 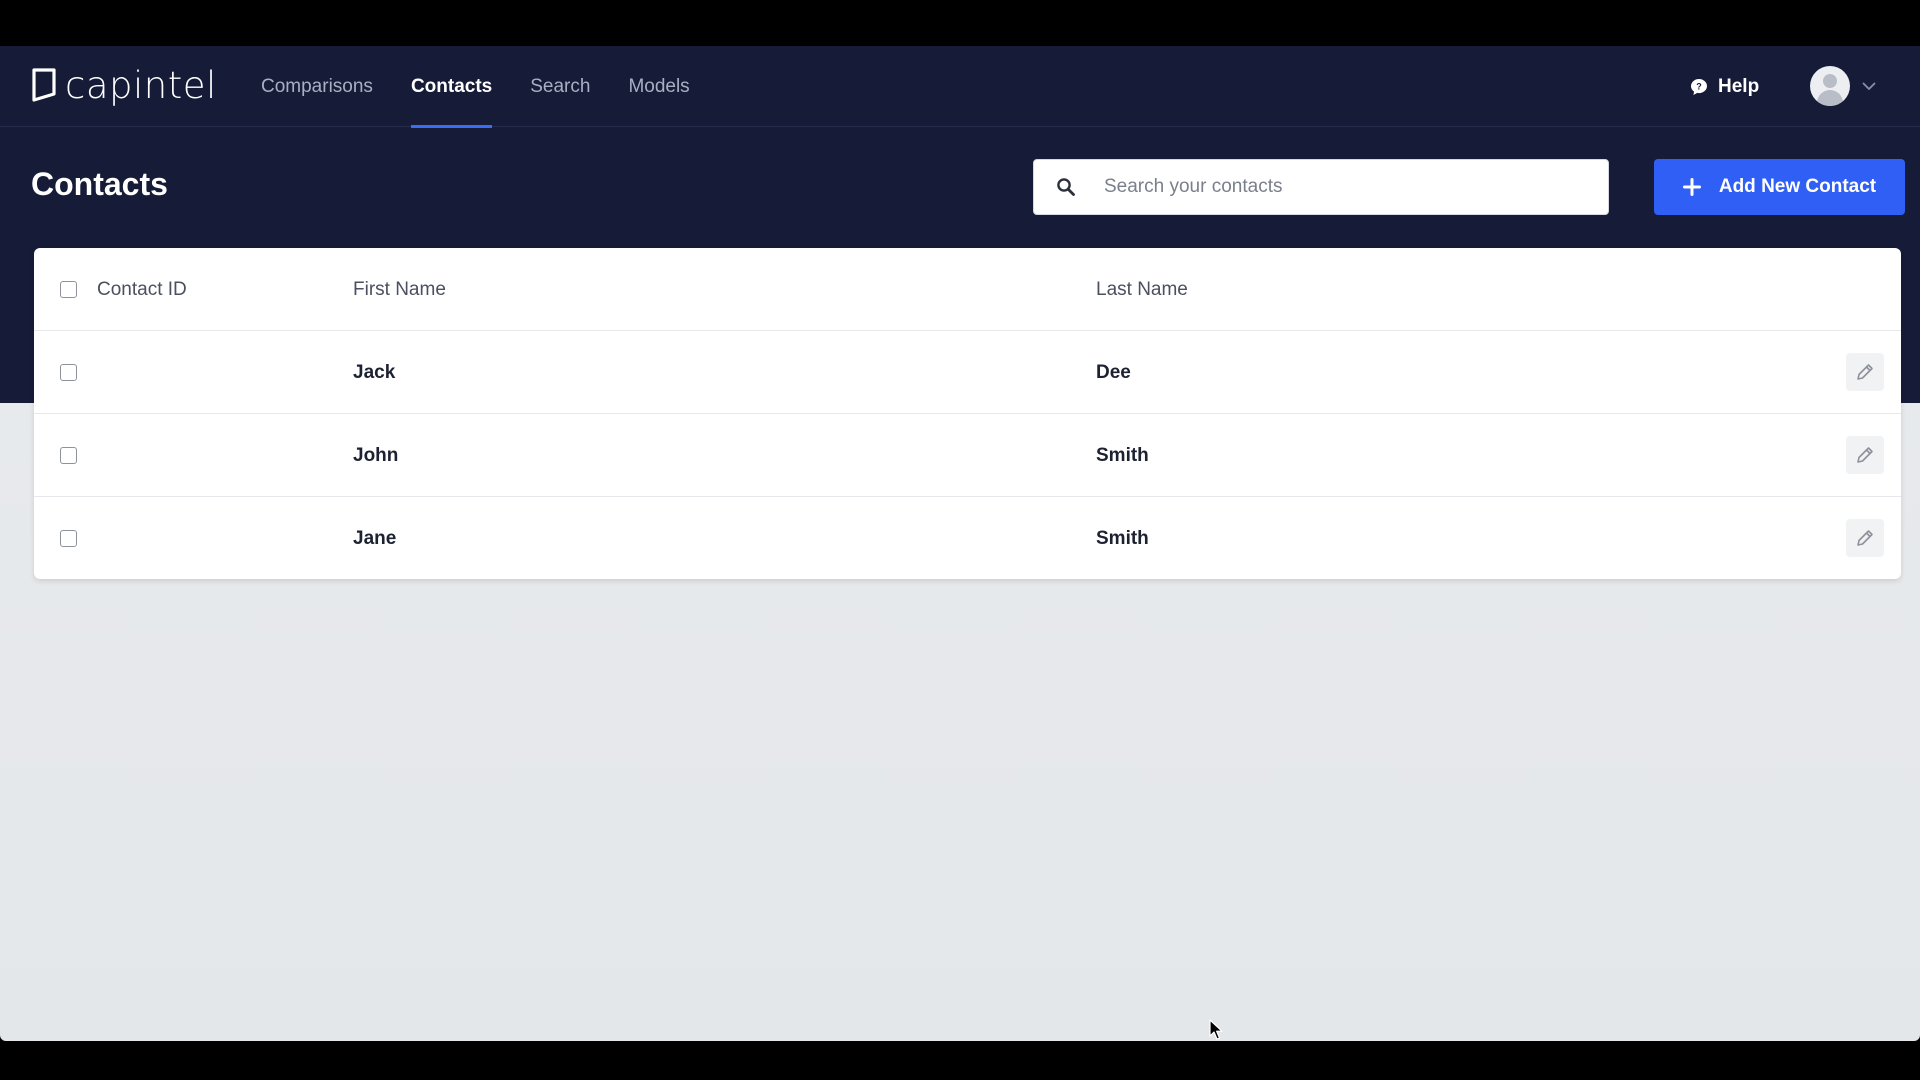 I want to click on user-menu, so click(x=1843, y=86).